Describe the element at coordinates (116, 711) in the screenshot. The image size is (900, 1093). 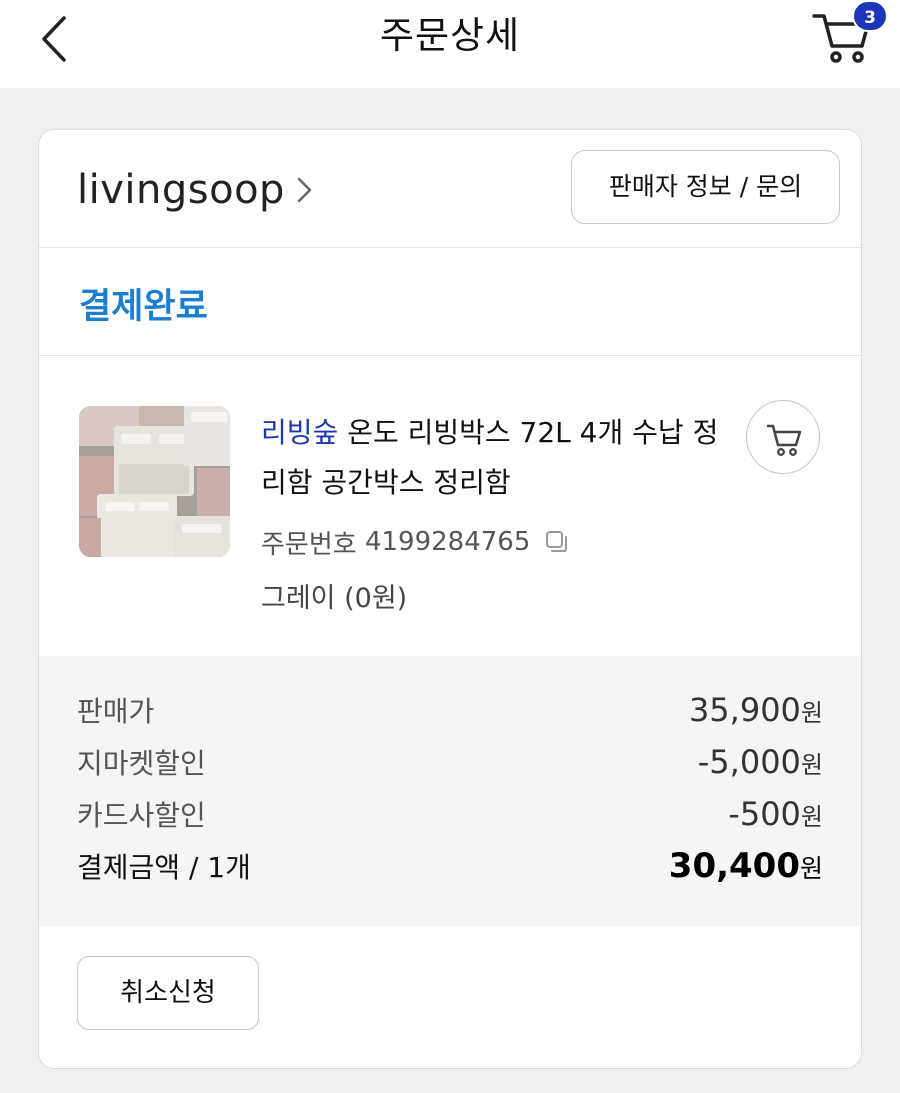
I see `price-label: 판매가` at that location.